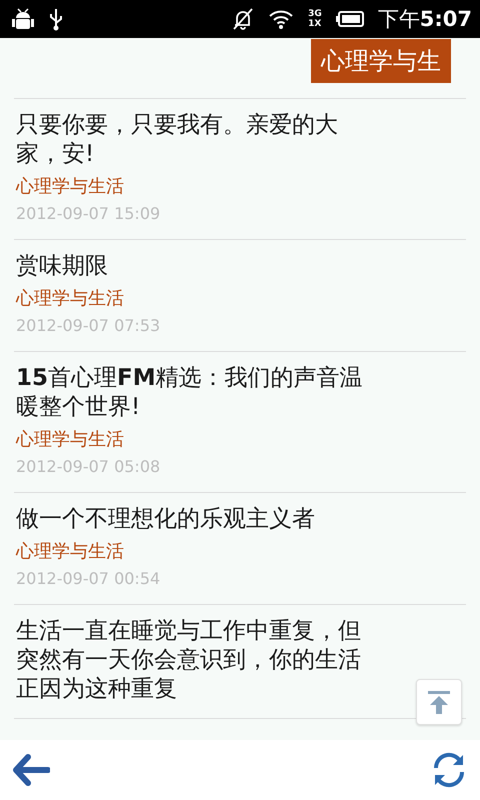  I want to click on android-icon, so click(23, 19).